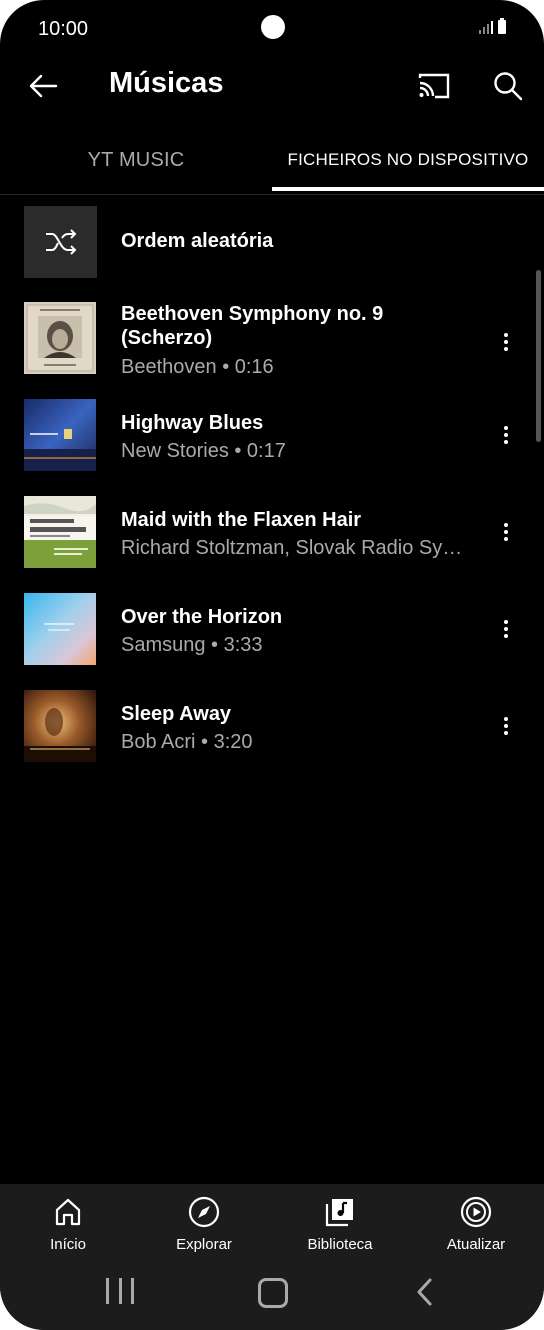 The width and height of the screenshot is (544, 1330). What do you see at coordinates (204, 1212) in the screenshot?
I see `compass-icon` at bounding box center [204, 1212].